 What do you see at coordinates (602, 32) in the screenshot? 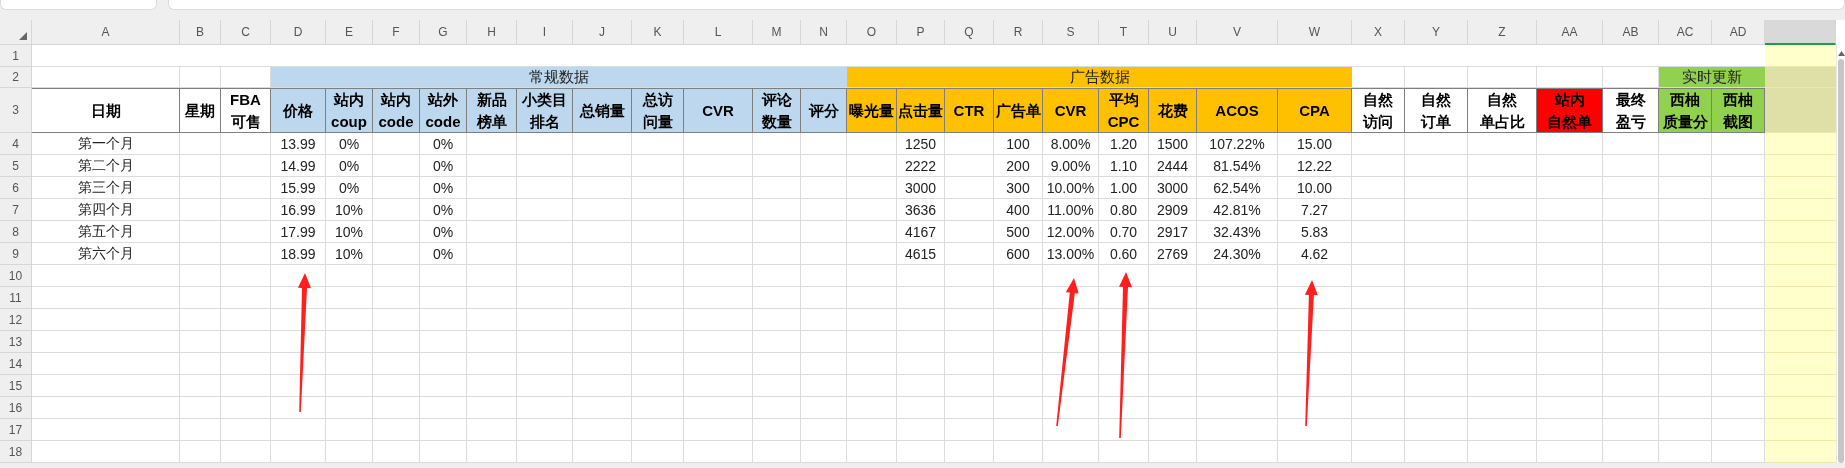
I see `column-header: J` at bounding box center [602, 32].